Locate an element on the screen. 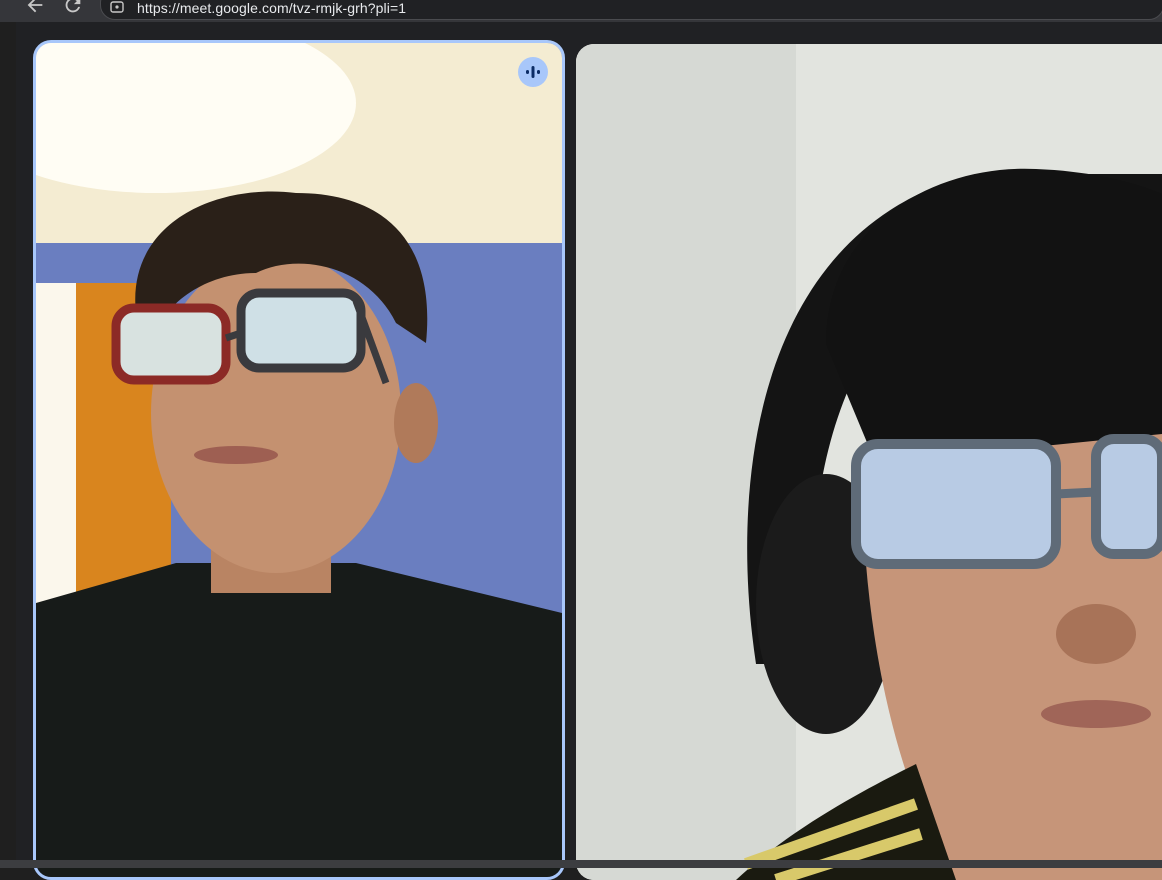 The width and height of the screenshot is (1162, 880). site-info-icon is located at coordinates (117, 7).